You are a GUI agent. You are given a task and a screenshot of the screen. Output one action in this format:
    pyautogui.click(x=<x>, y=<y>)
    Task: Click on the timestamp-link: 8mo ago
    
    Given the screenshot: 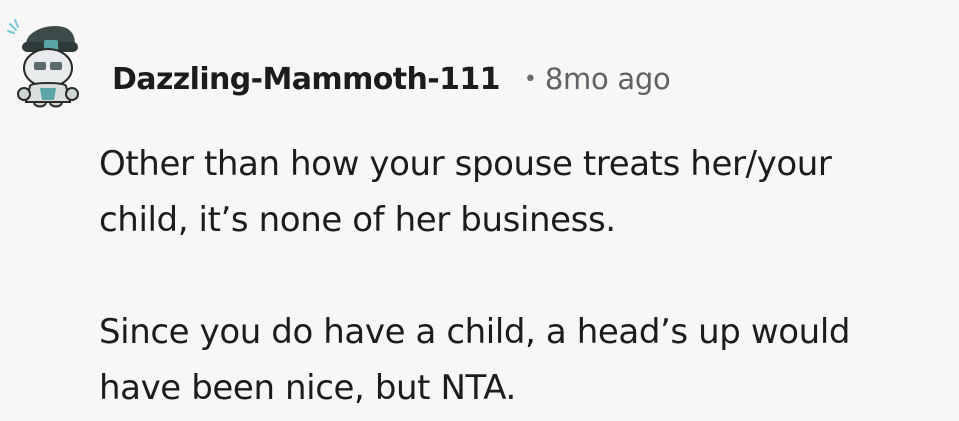 What is the action you would take?
    pyautogui.click(x=608, y=79)
    